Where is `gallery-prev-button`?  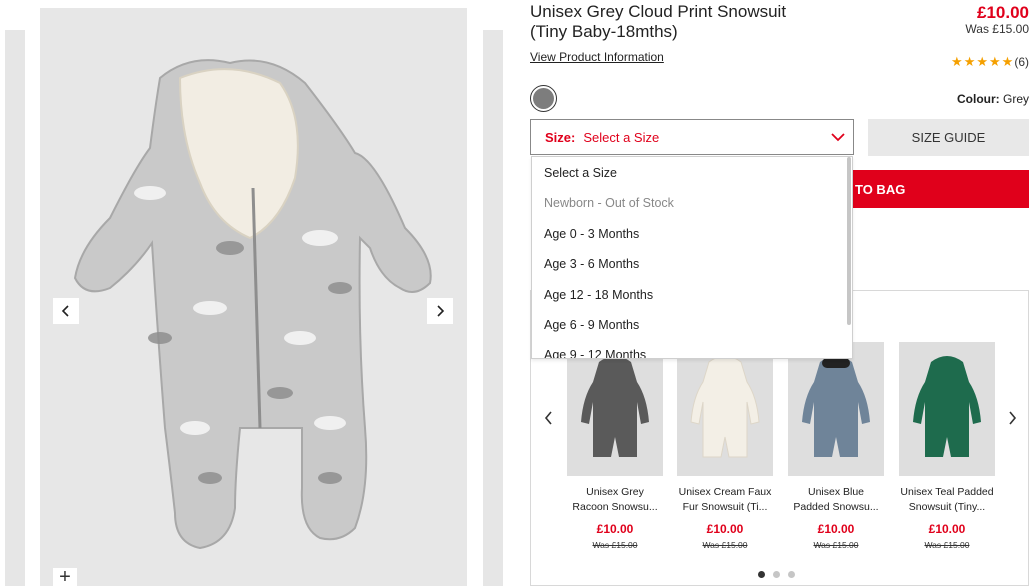
gallery-prev-button is located at coordinates (66, 311).